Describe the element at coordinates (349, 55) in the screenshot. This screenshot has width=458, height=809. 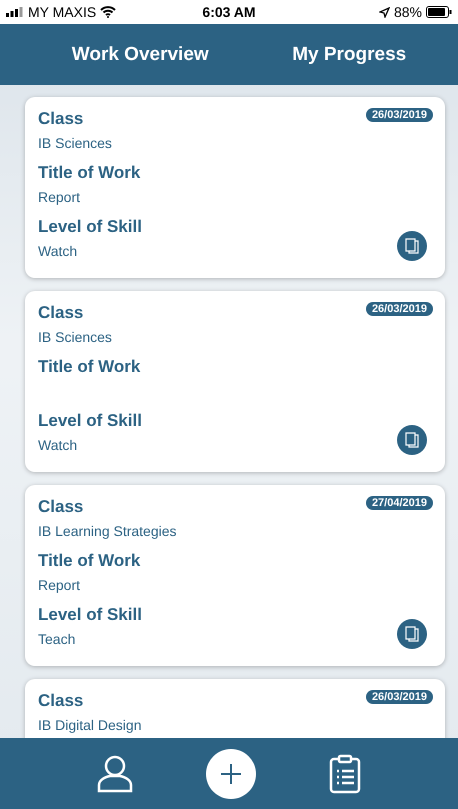
I see `tab: My Progress` at that location.